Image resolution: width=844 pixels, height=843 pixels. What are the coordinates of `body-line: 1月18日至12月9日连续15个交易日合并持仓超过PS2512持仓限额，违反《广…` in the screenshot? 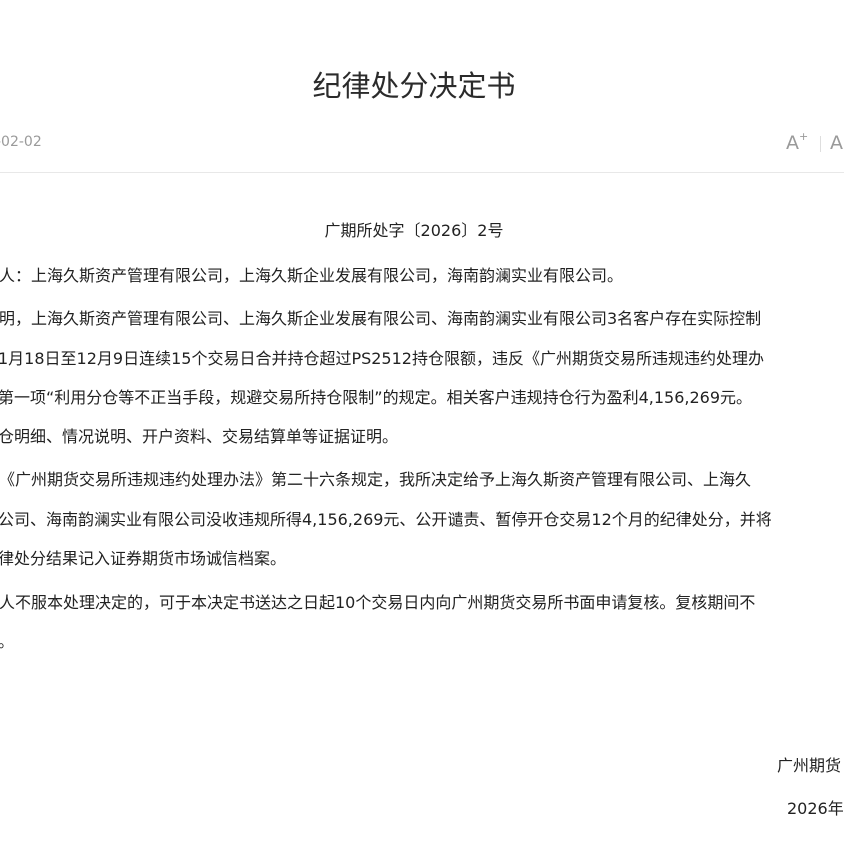 It's located at (382, 358).